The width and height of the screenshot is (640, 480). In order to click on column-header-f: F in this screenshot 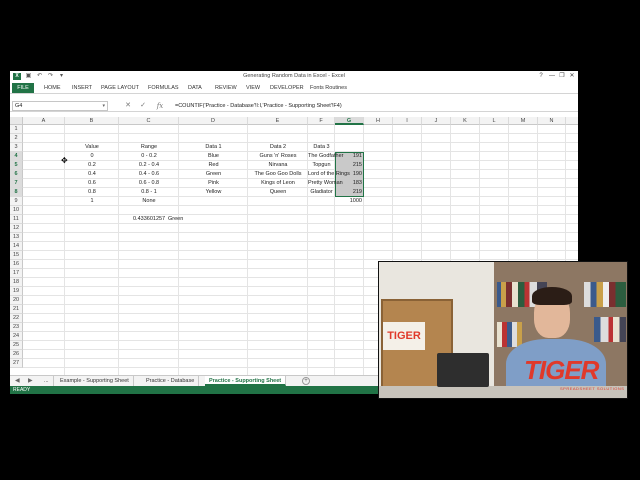, I will do `click(321, 121)`.